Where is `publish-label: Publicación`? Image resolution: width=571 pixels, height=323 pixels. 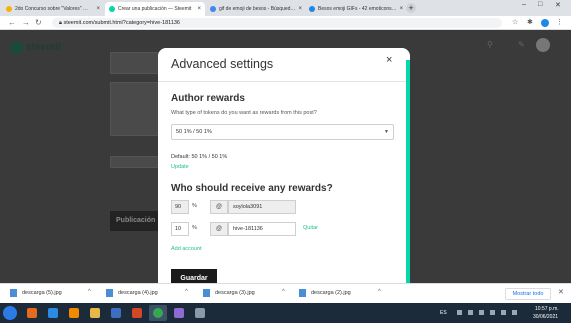 publish-label: Publicación is located at coordinates (136, 220).